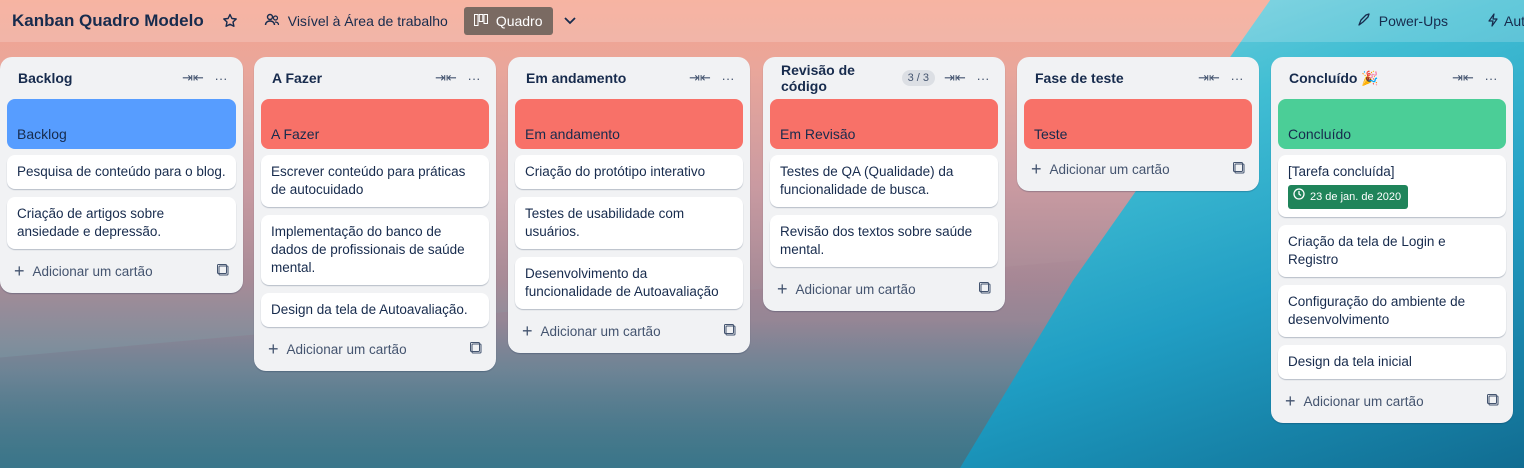 Image resolution: width=1524 pixels, height=468 pixels. I want to click on clock-icon, so click(1299, 197).